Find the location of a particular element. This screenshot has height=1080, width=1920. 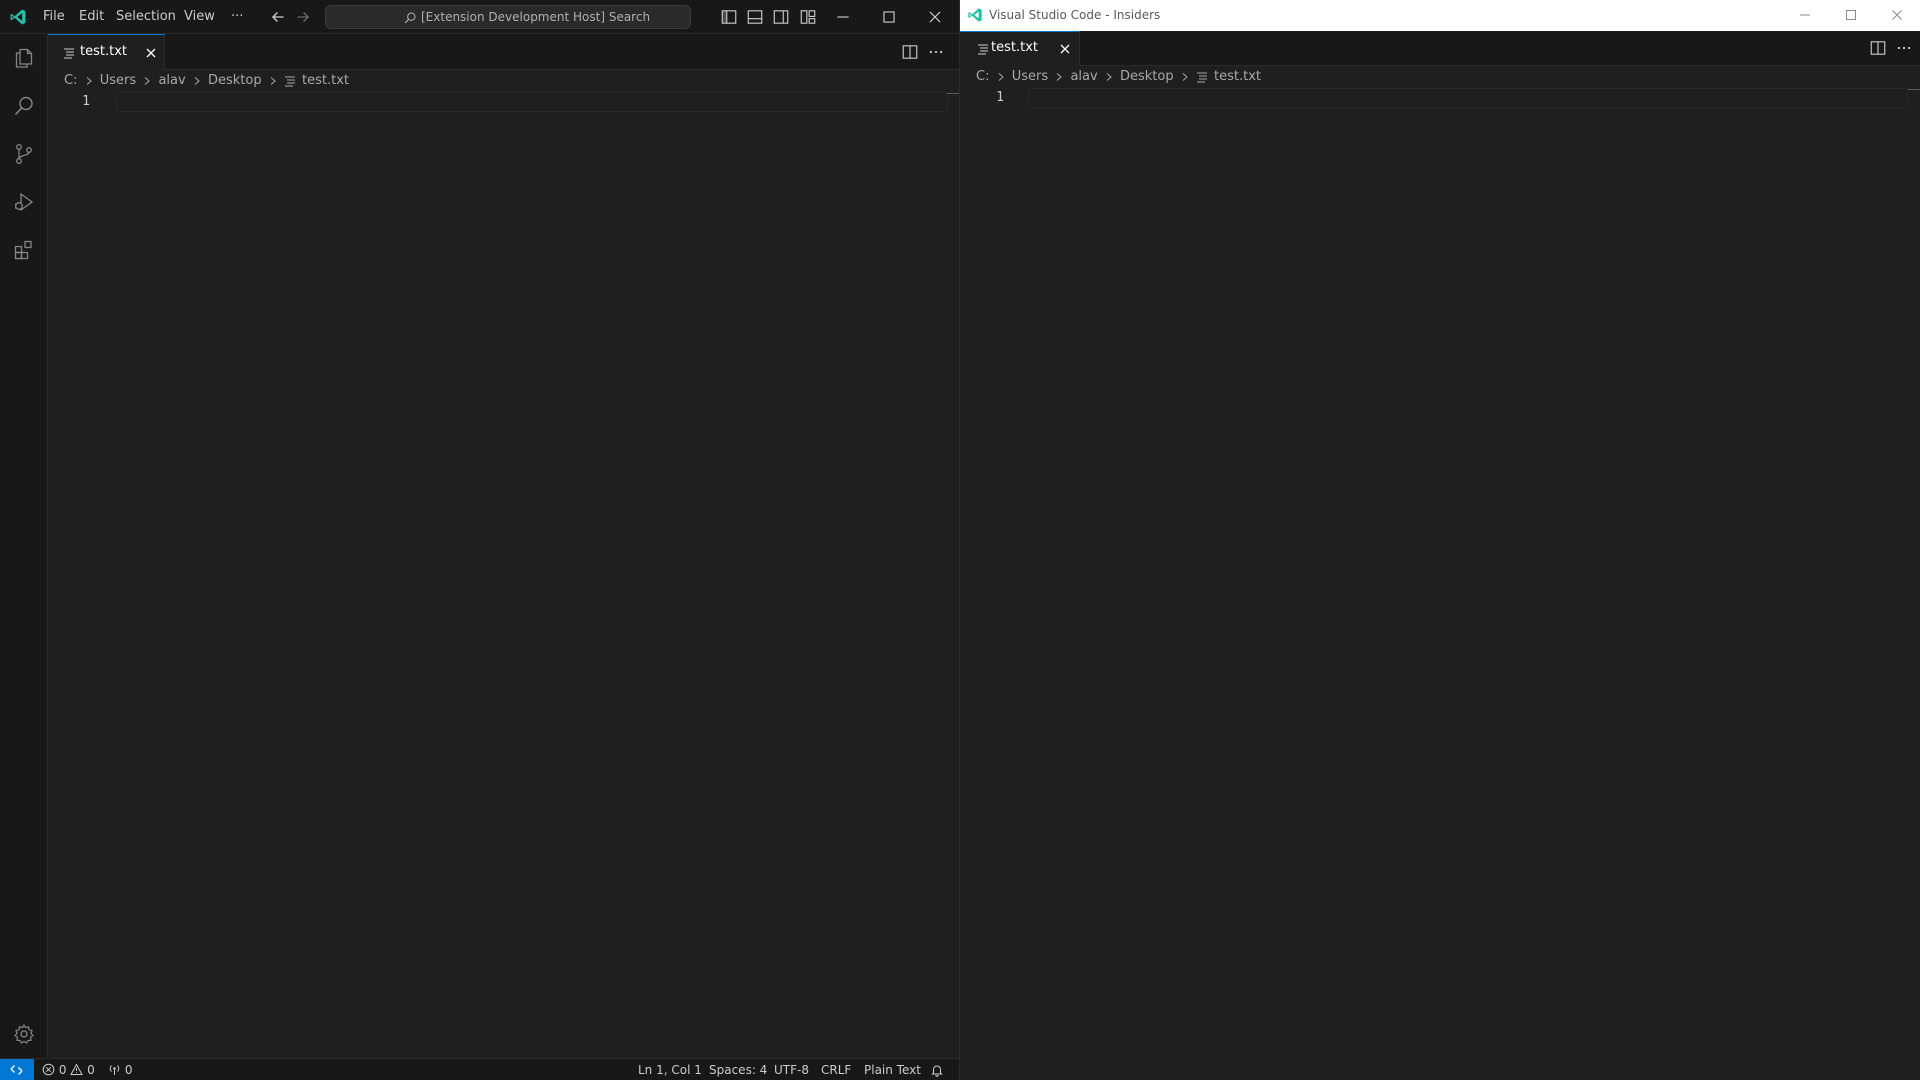

activity-source-control is located at coordinates (24, 154).